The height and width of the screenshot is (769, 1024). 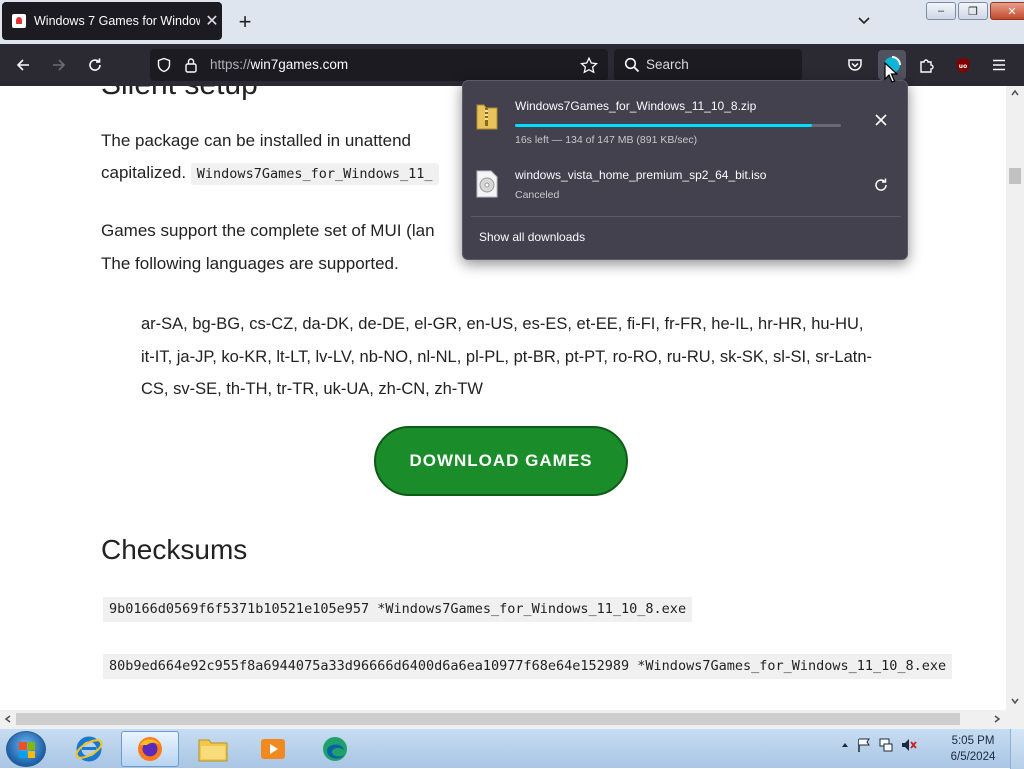 I want to click on vertical-scroll-thumb, so click(x=1015, y=176).